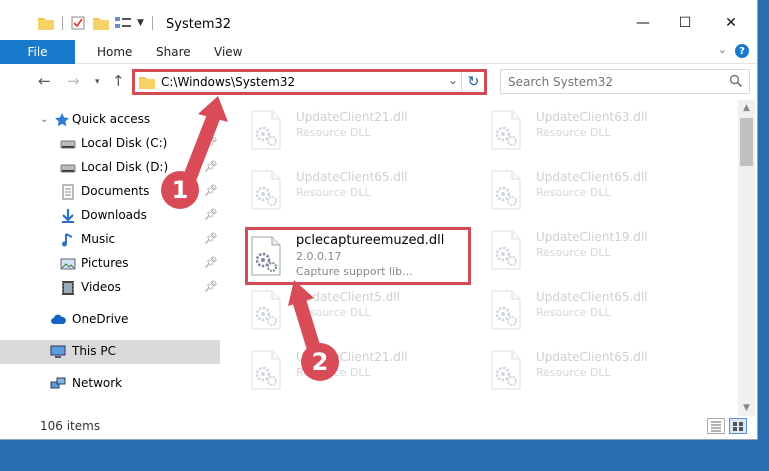 This screenshot has height=471, width=769. What do you see at coordinates (592, 237) in the screenshot?
I see `file-name: UpdateClient19.dll` at bounding box center [592, 237].